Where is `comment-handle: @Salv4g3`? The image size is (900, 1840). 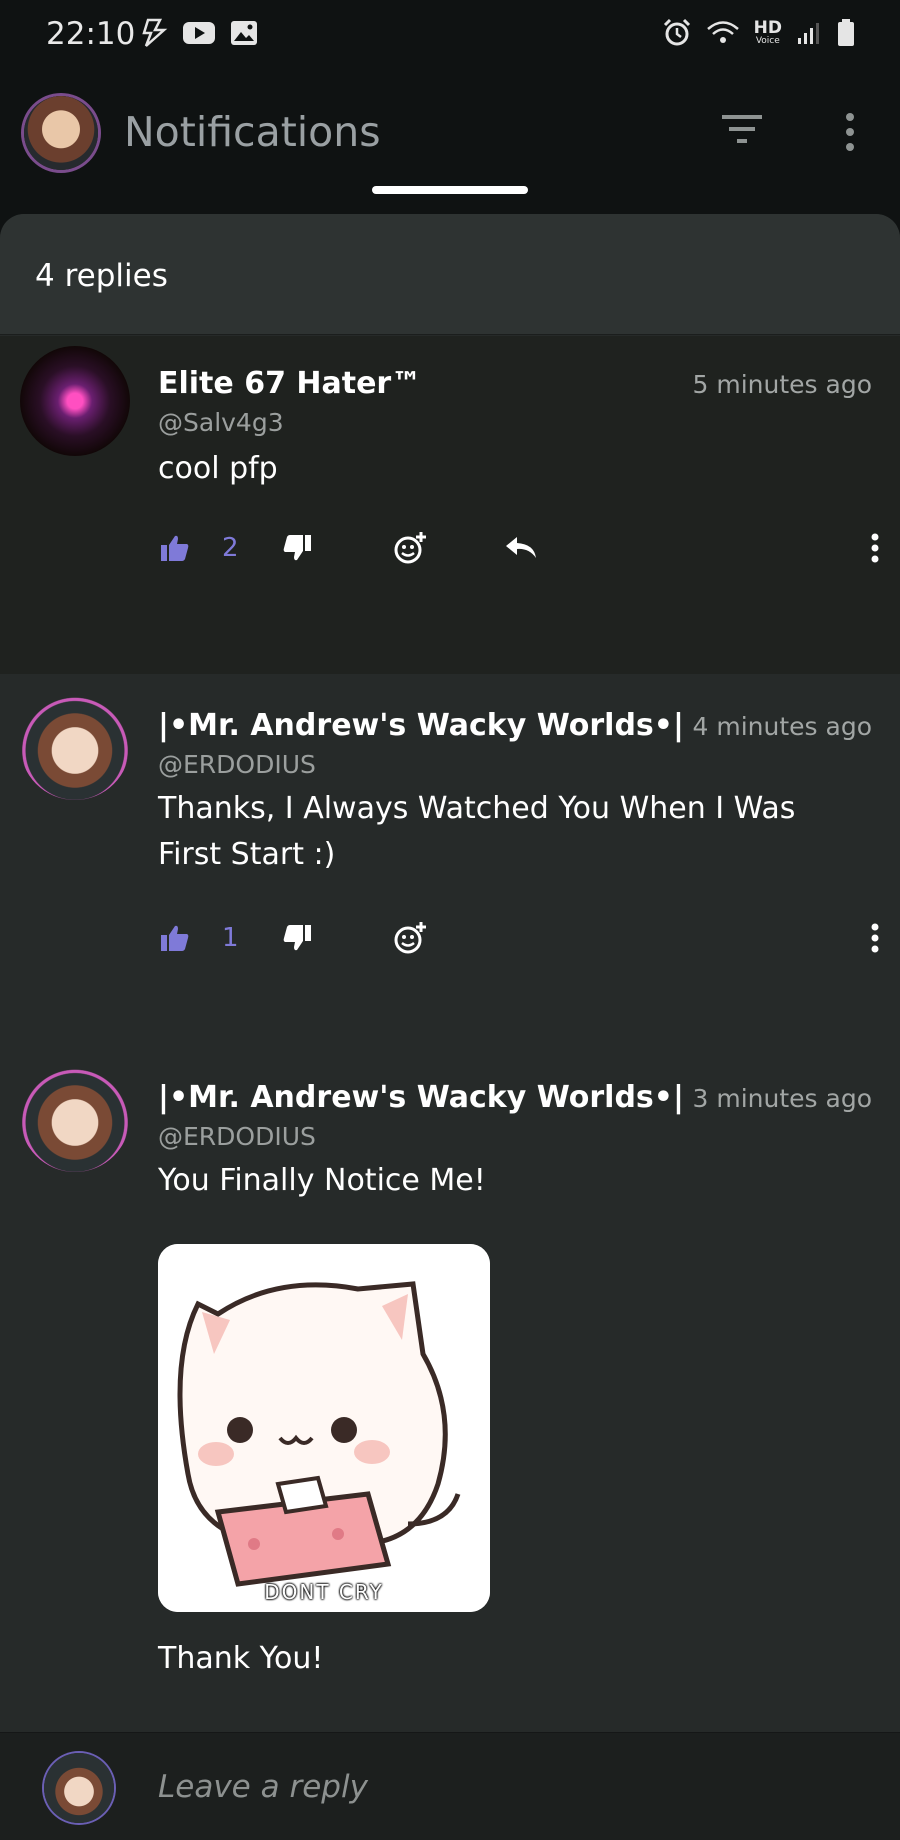 comment-handle: @Salv4g3 is located at coordinates (221, 422).